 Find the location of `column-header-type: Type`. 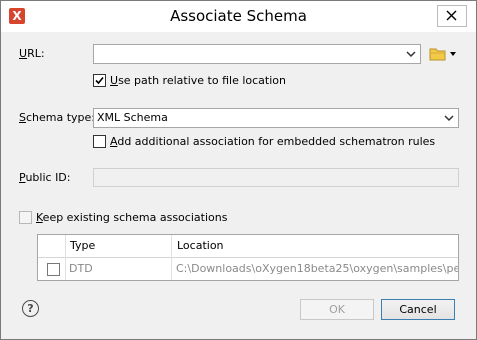

column-header-type: Type is located at coordinates (82, 246).